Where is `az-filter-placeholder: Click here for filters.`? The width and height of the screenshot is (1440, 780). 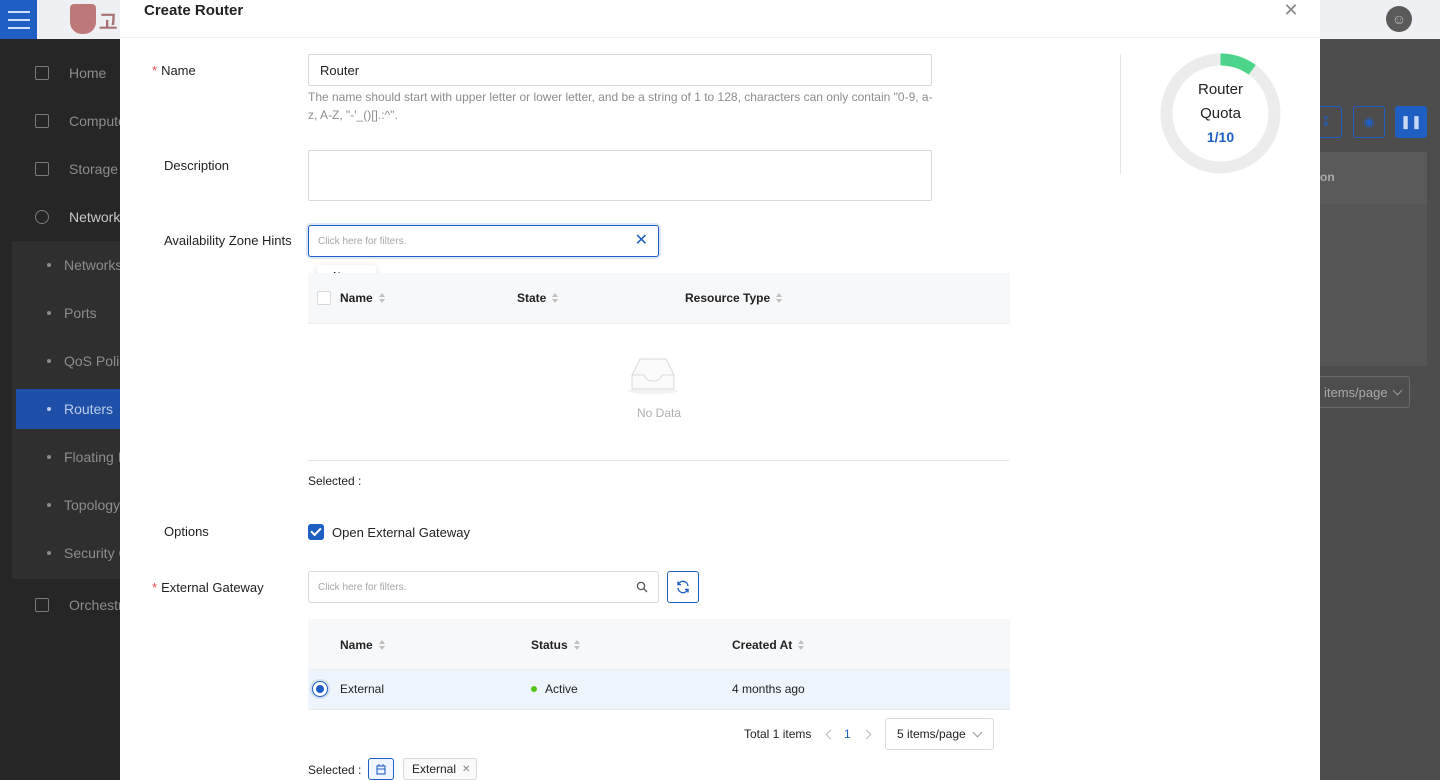
az-filter-placeholder: Click here for filters. is located at coordinates (362, 241).